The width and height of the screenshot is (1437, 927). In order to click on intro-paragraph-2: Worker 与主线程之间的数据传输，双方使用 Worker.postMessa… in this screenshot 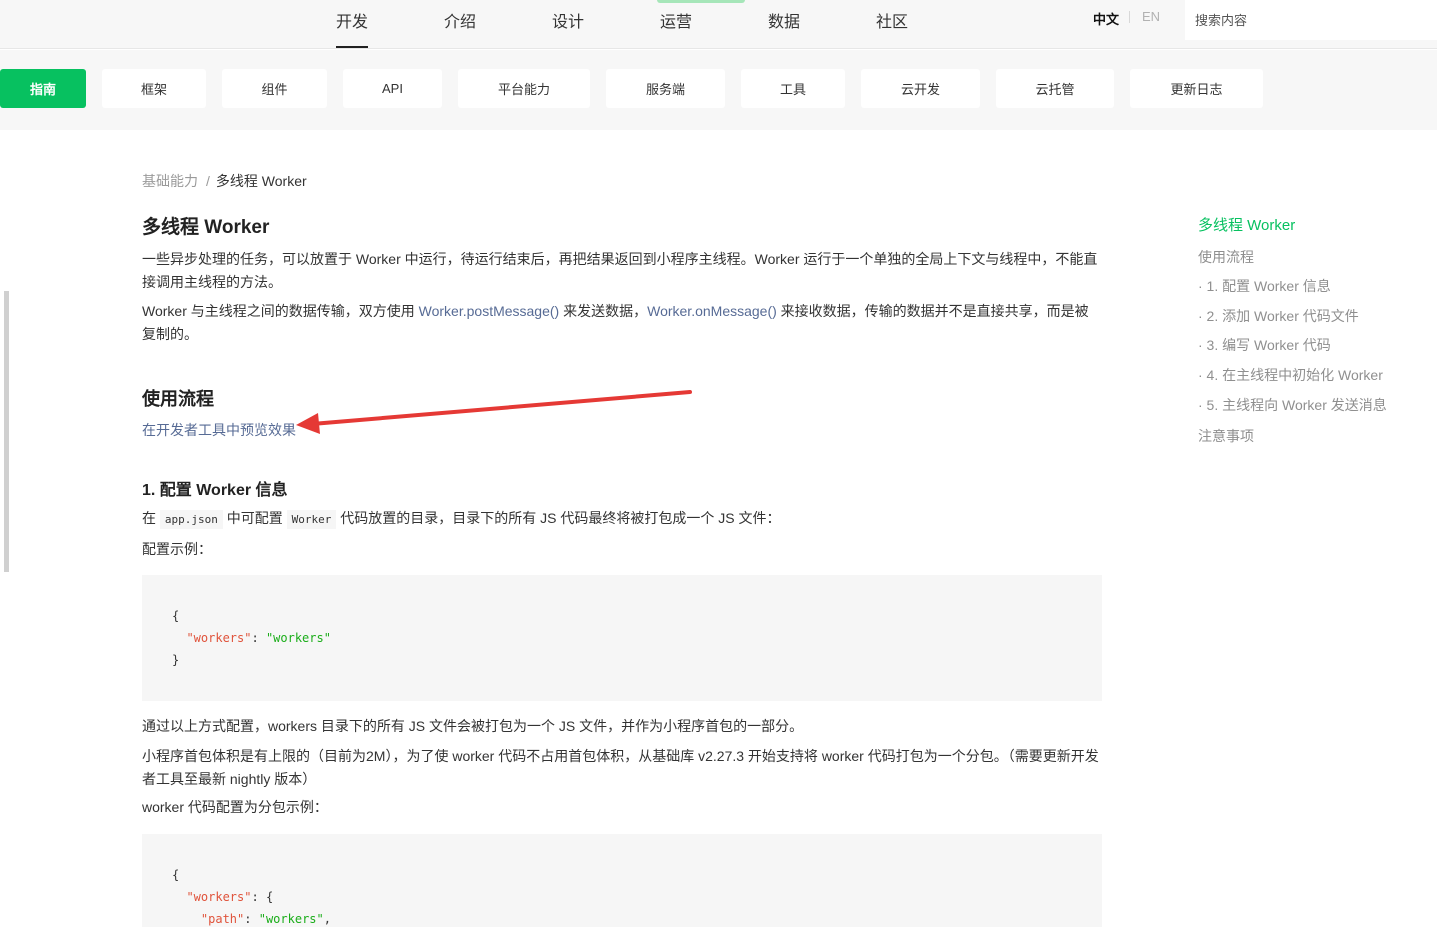, I will do `click(621, 323)`.